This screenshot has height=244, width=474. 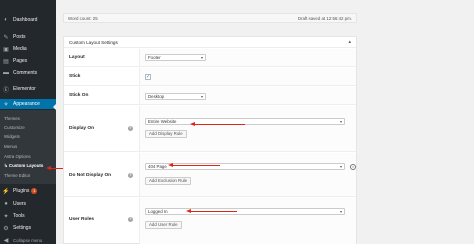 What do you see at coordinates (247, 95) in the screenshot?
I see `stick-on-field: Desktop ▾` at bounding box center [247, 95].